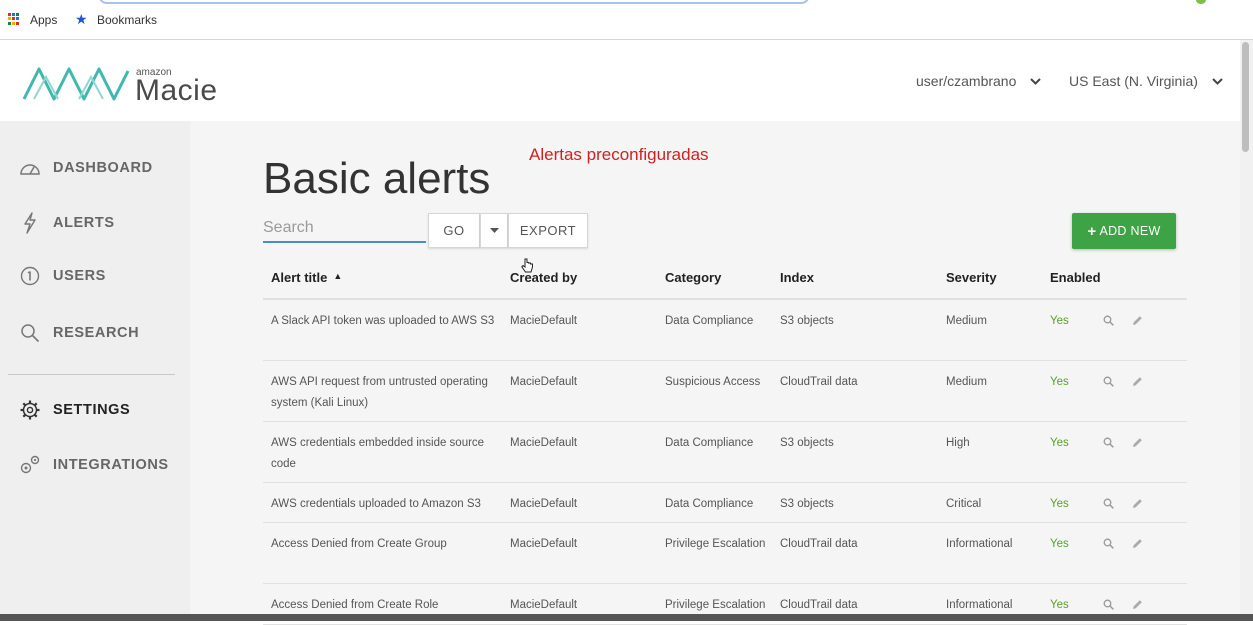 The height and width of the screenshot is (625, 1253). What do you see at coordinates (964, 504) in the screenshot?
I see `cell-severity: Critical` at bounding box center [964, 504].